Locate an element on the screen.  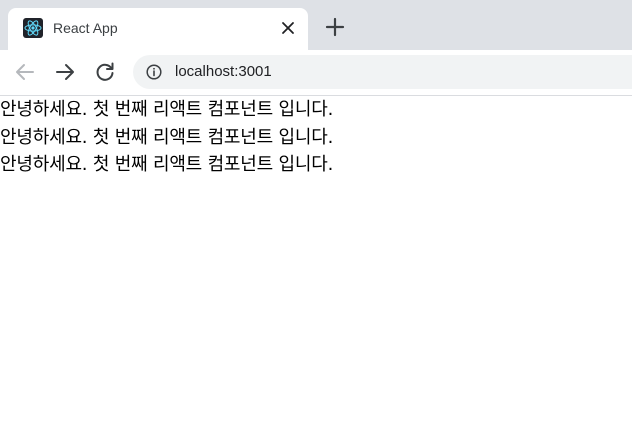
browser-tabstrip: React App is located at coordinates (316, 25).